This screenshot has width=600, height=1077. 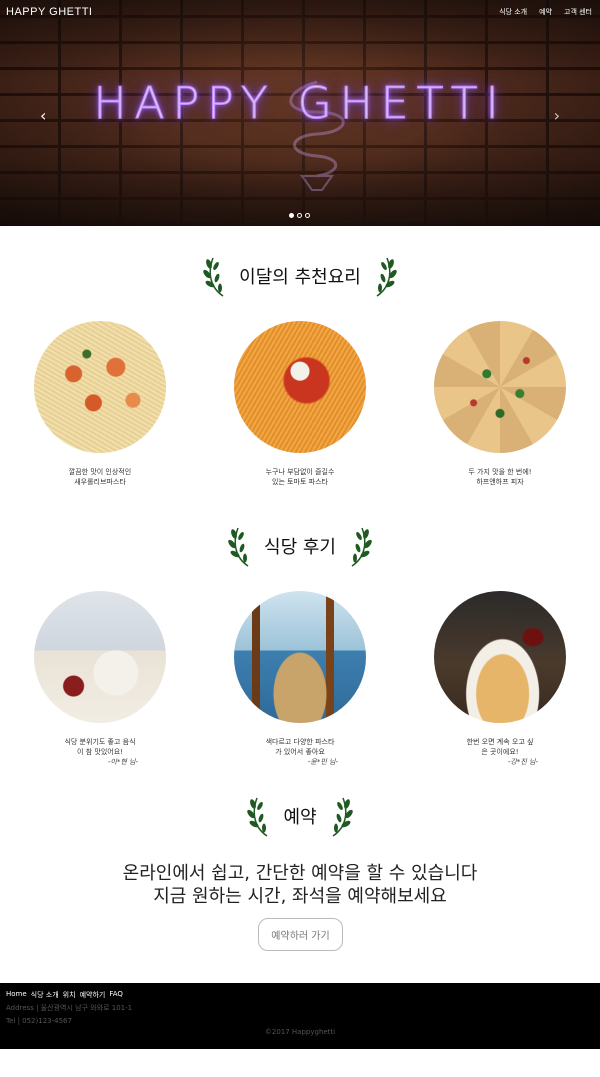 I want to click on list-item: 두 가지 맛을 한 번에! 하프앤하프 피자, so click(x=500, y=404).